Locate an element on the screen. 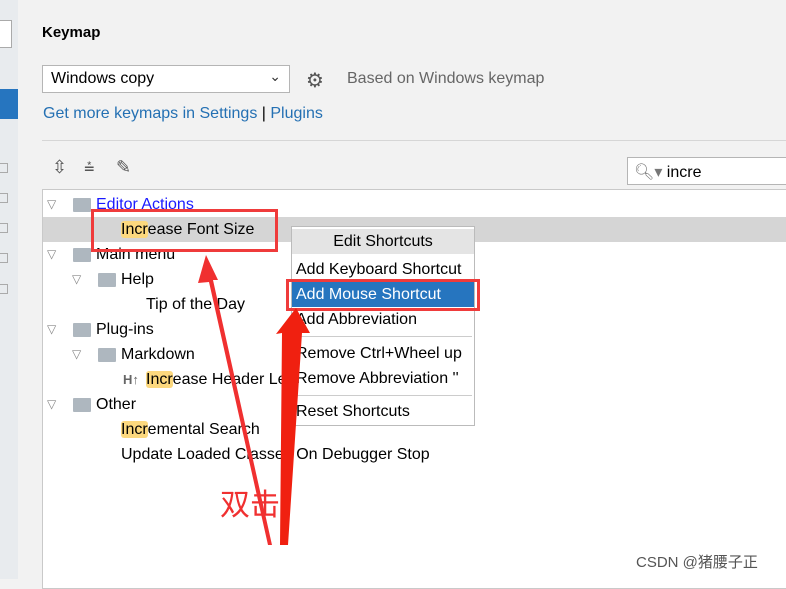  arrow-to-menu is located at coordinates (293, 426).